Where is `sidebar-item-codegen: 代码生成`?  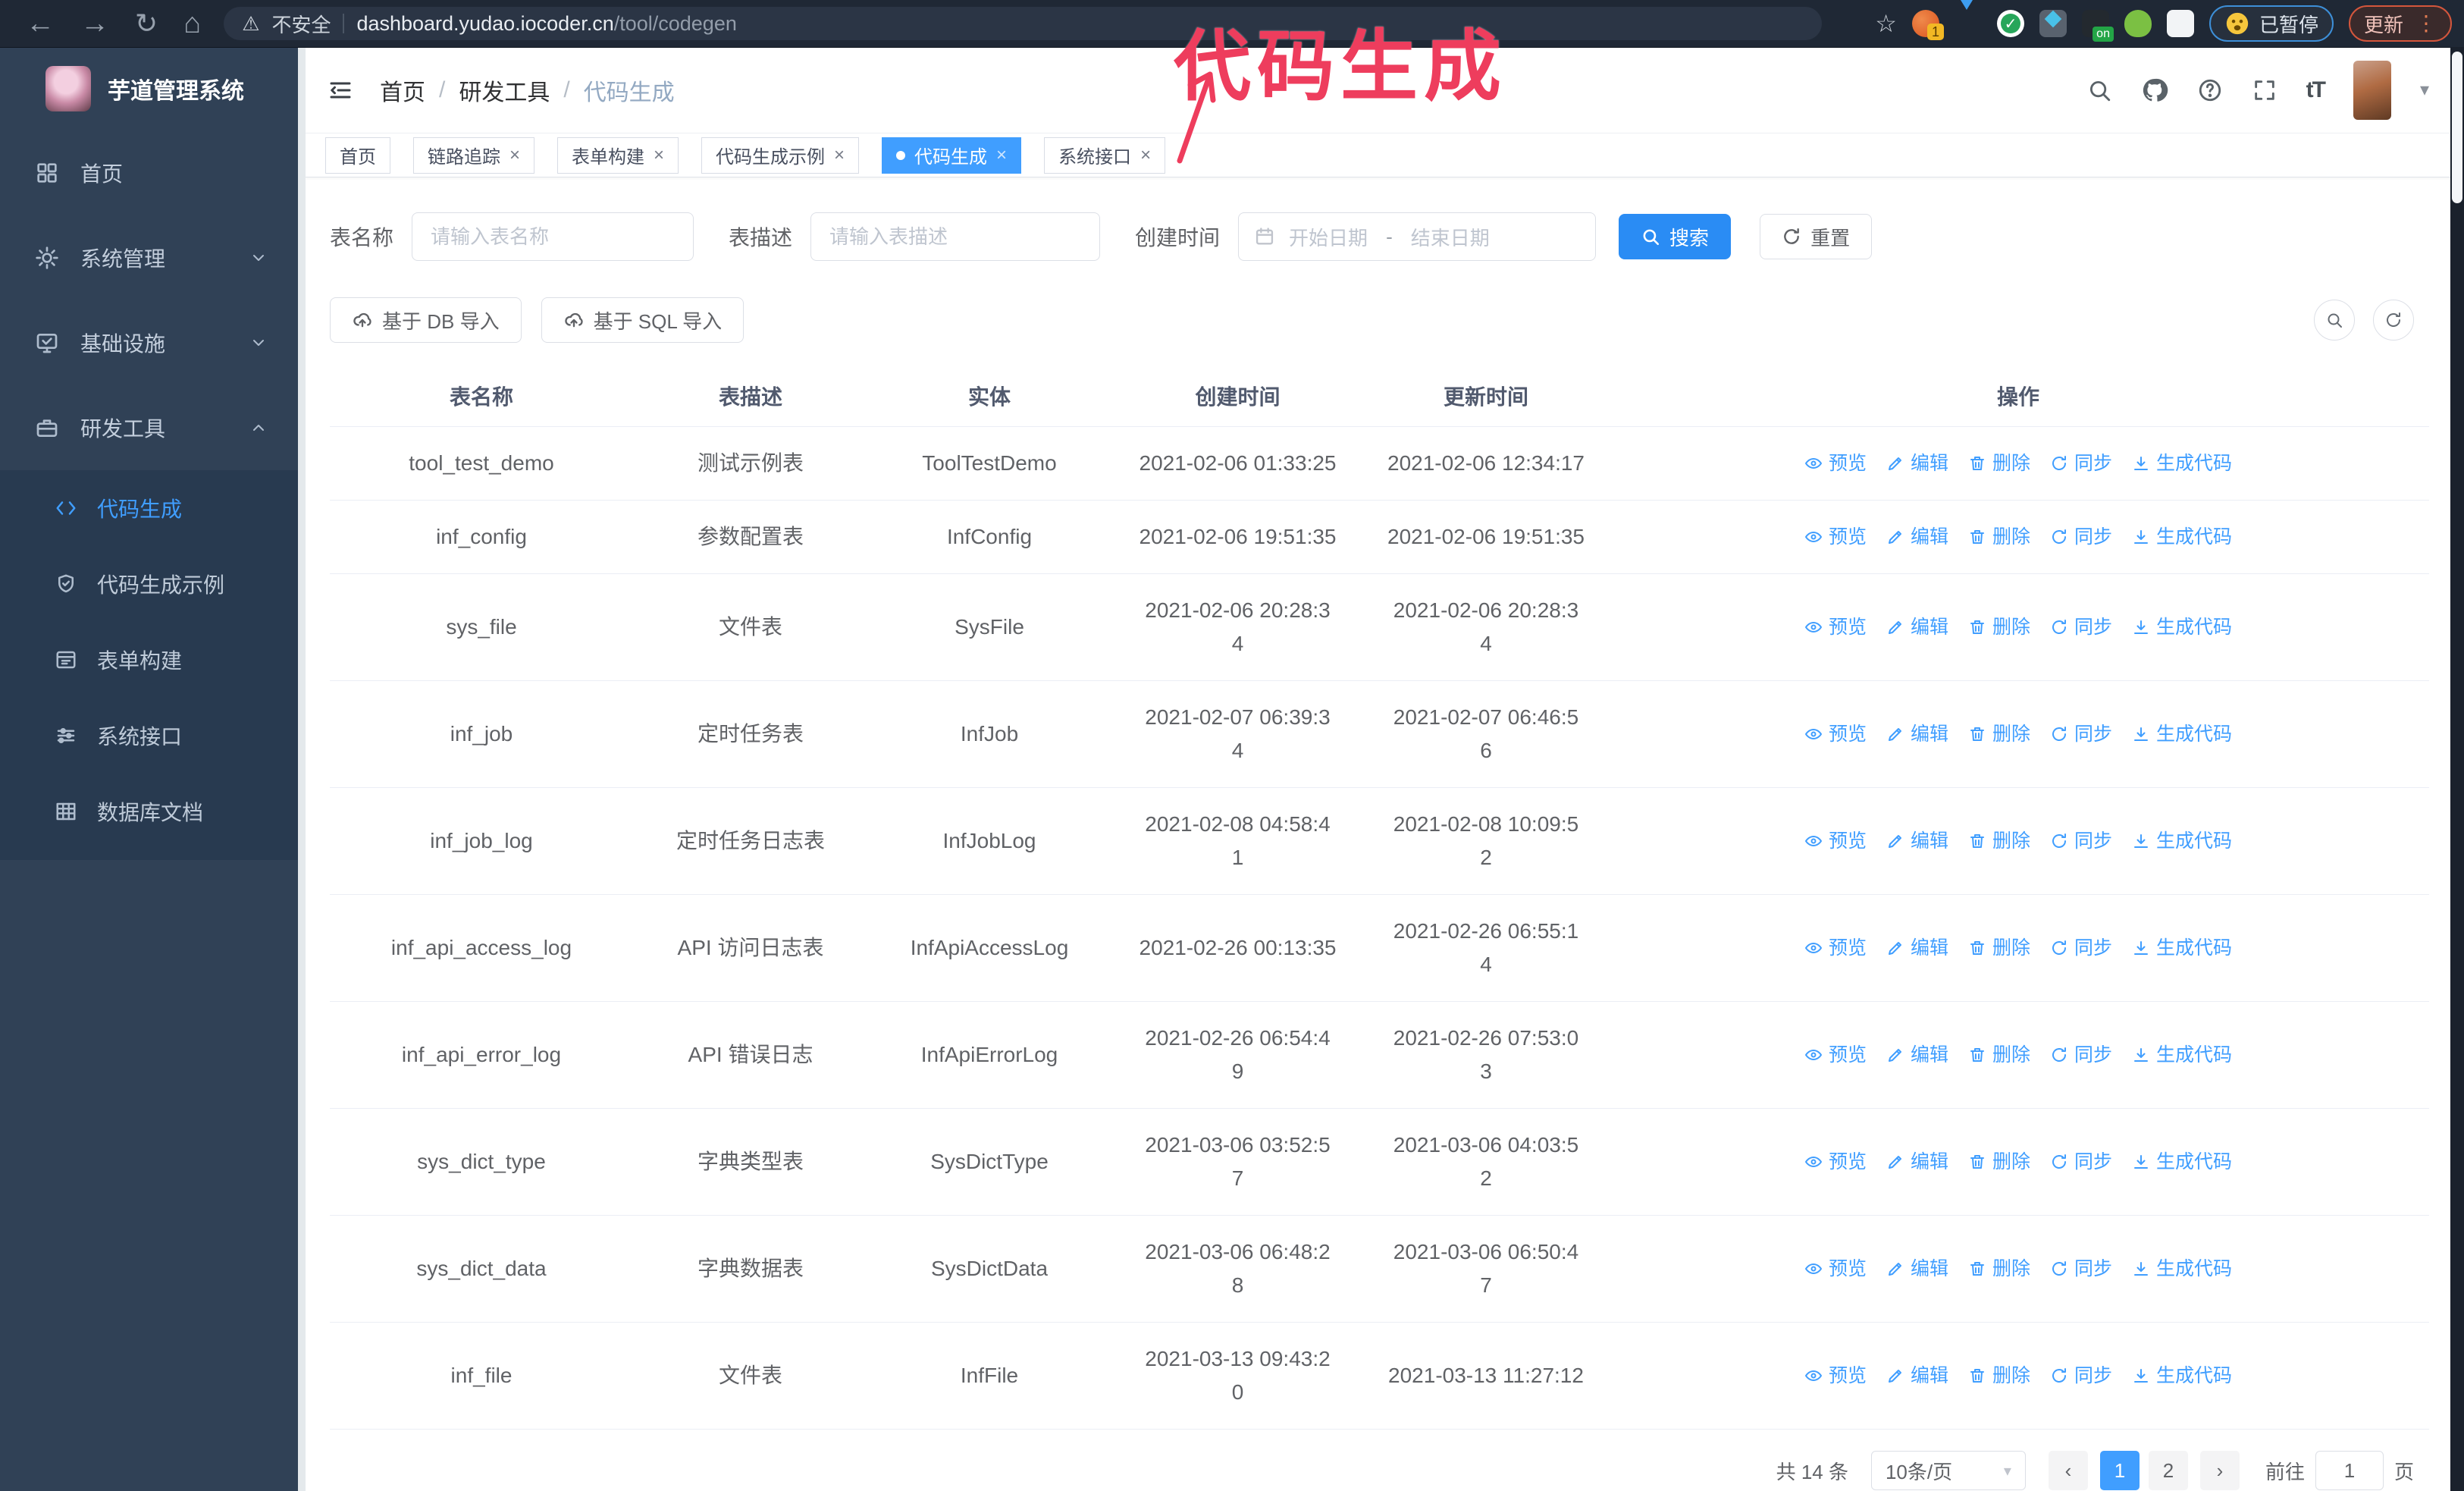
sidebar-item-codegen: 代码生成 is located at coordinates (149, 508).